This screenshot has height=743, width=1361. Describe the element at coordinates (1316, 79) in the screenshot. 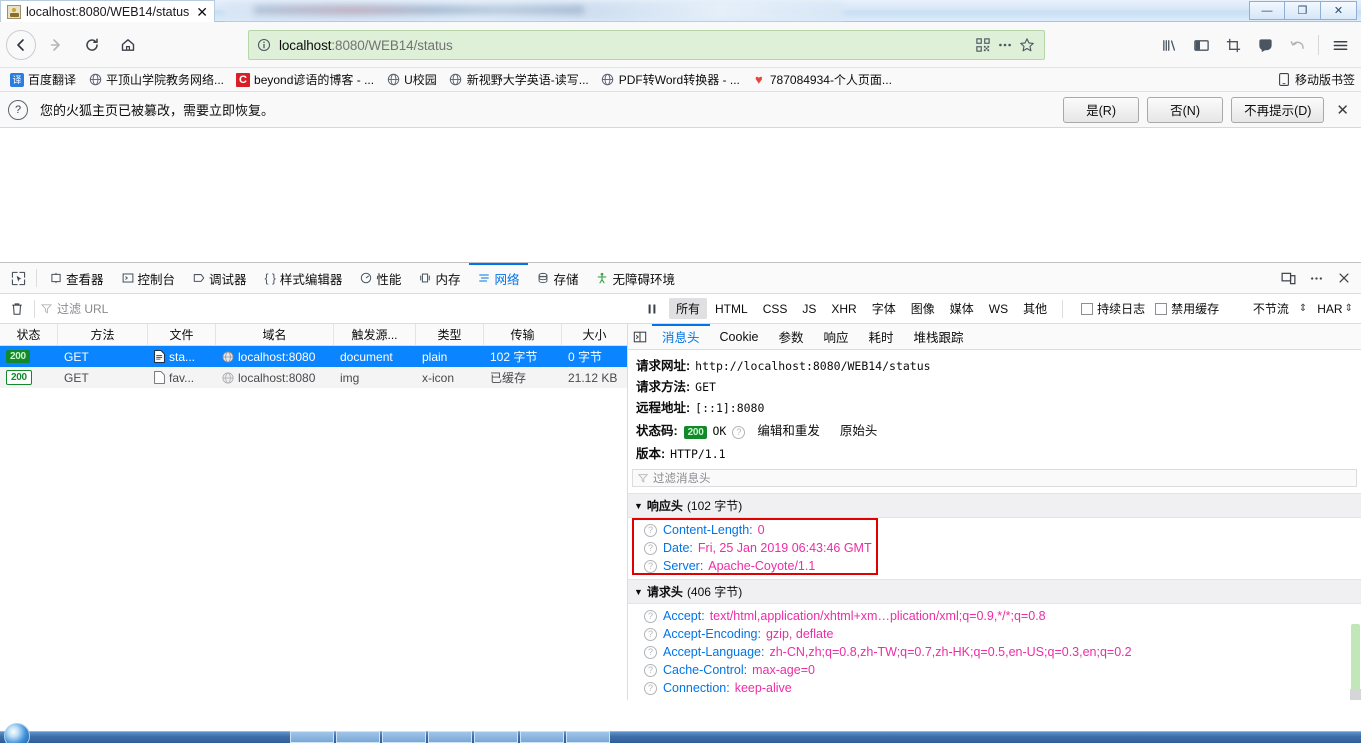

I see `mobile-bookmarks-folder: 移动版书签` at that location.